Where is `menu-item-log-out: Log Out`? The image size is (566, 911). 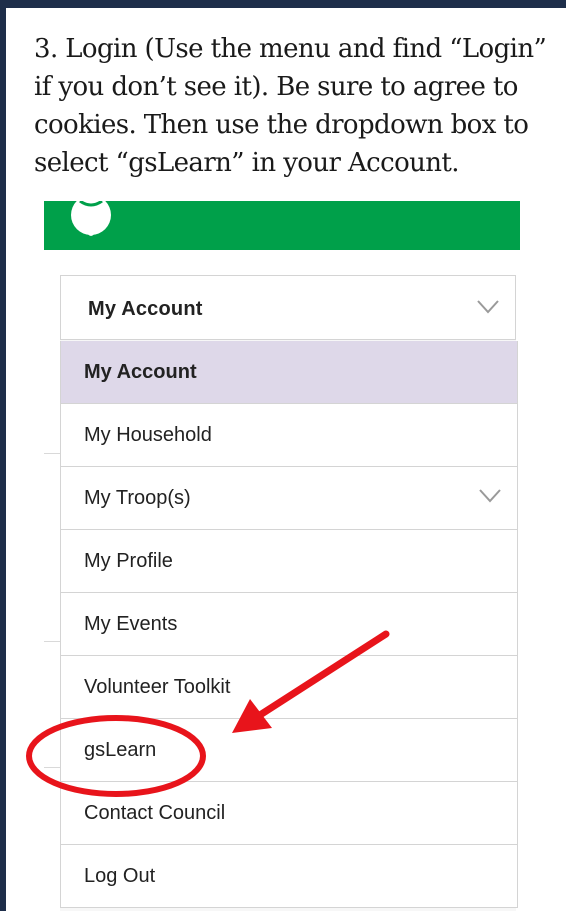
menu-item-log-out: Log Out is located at coordinates (289, 876).